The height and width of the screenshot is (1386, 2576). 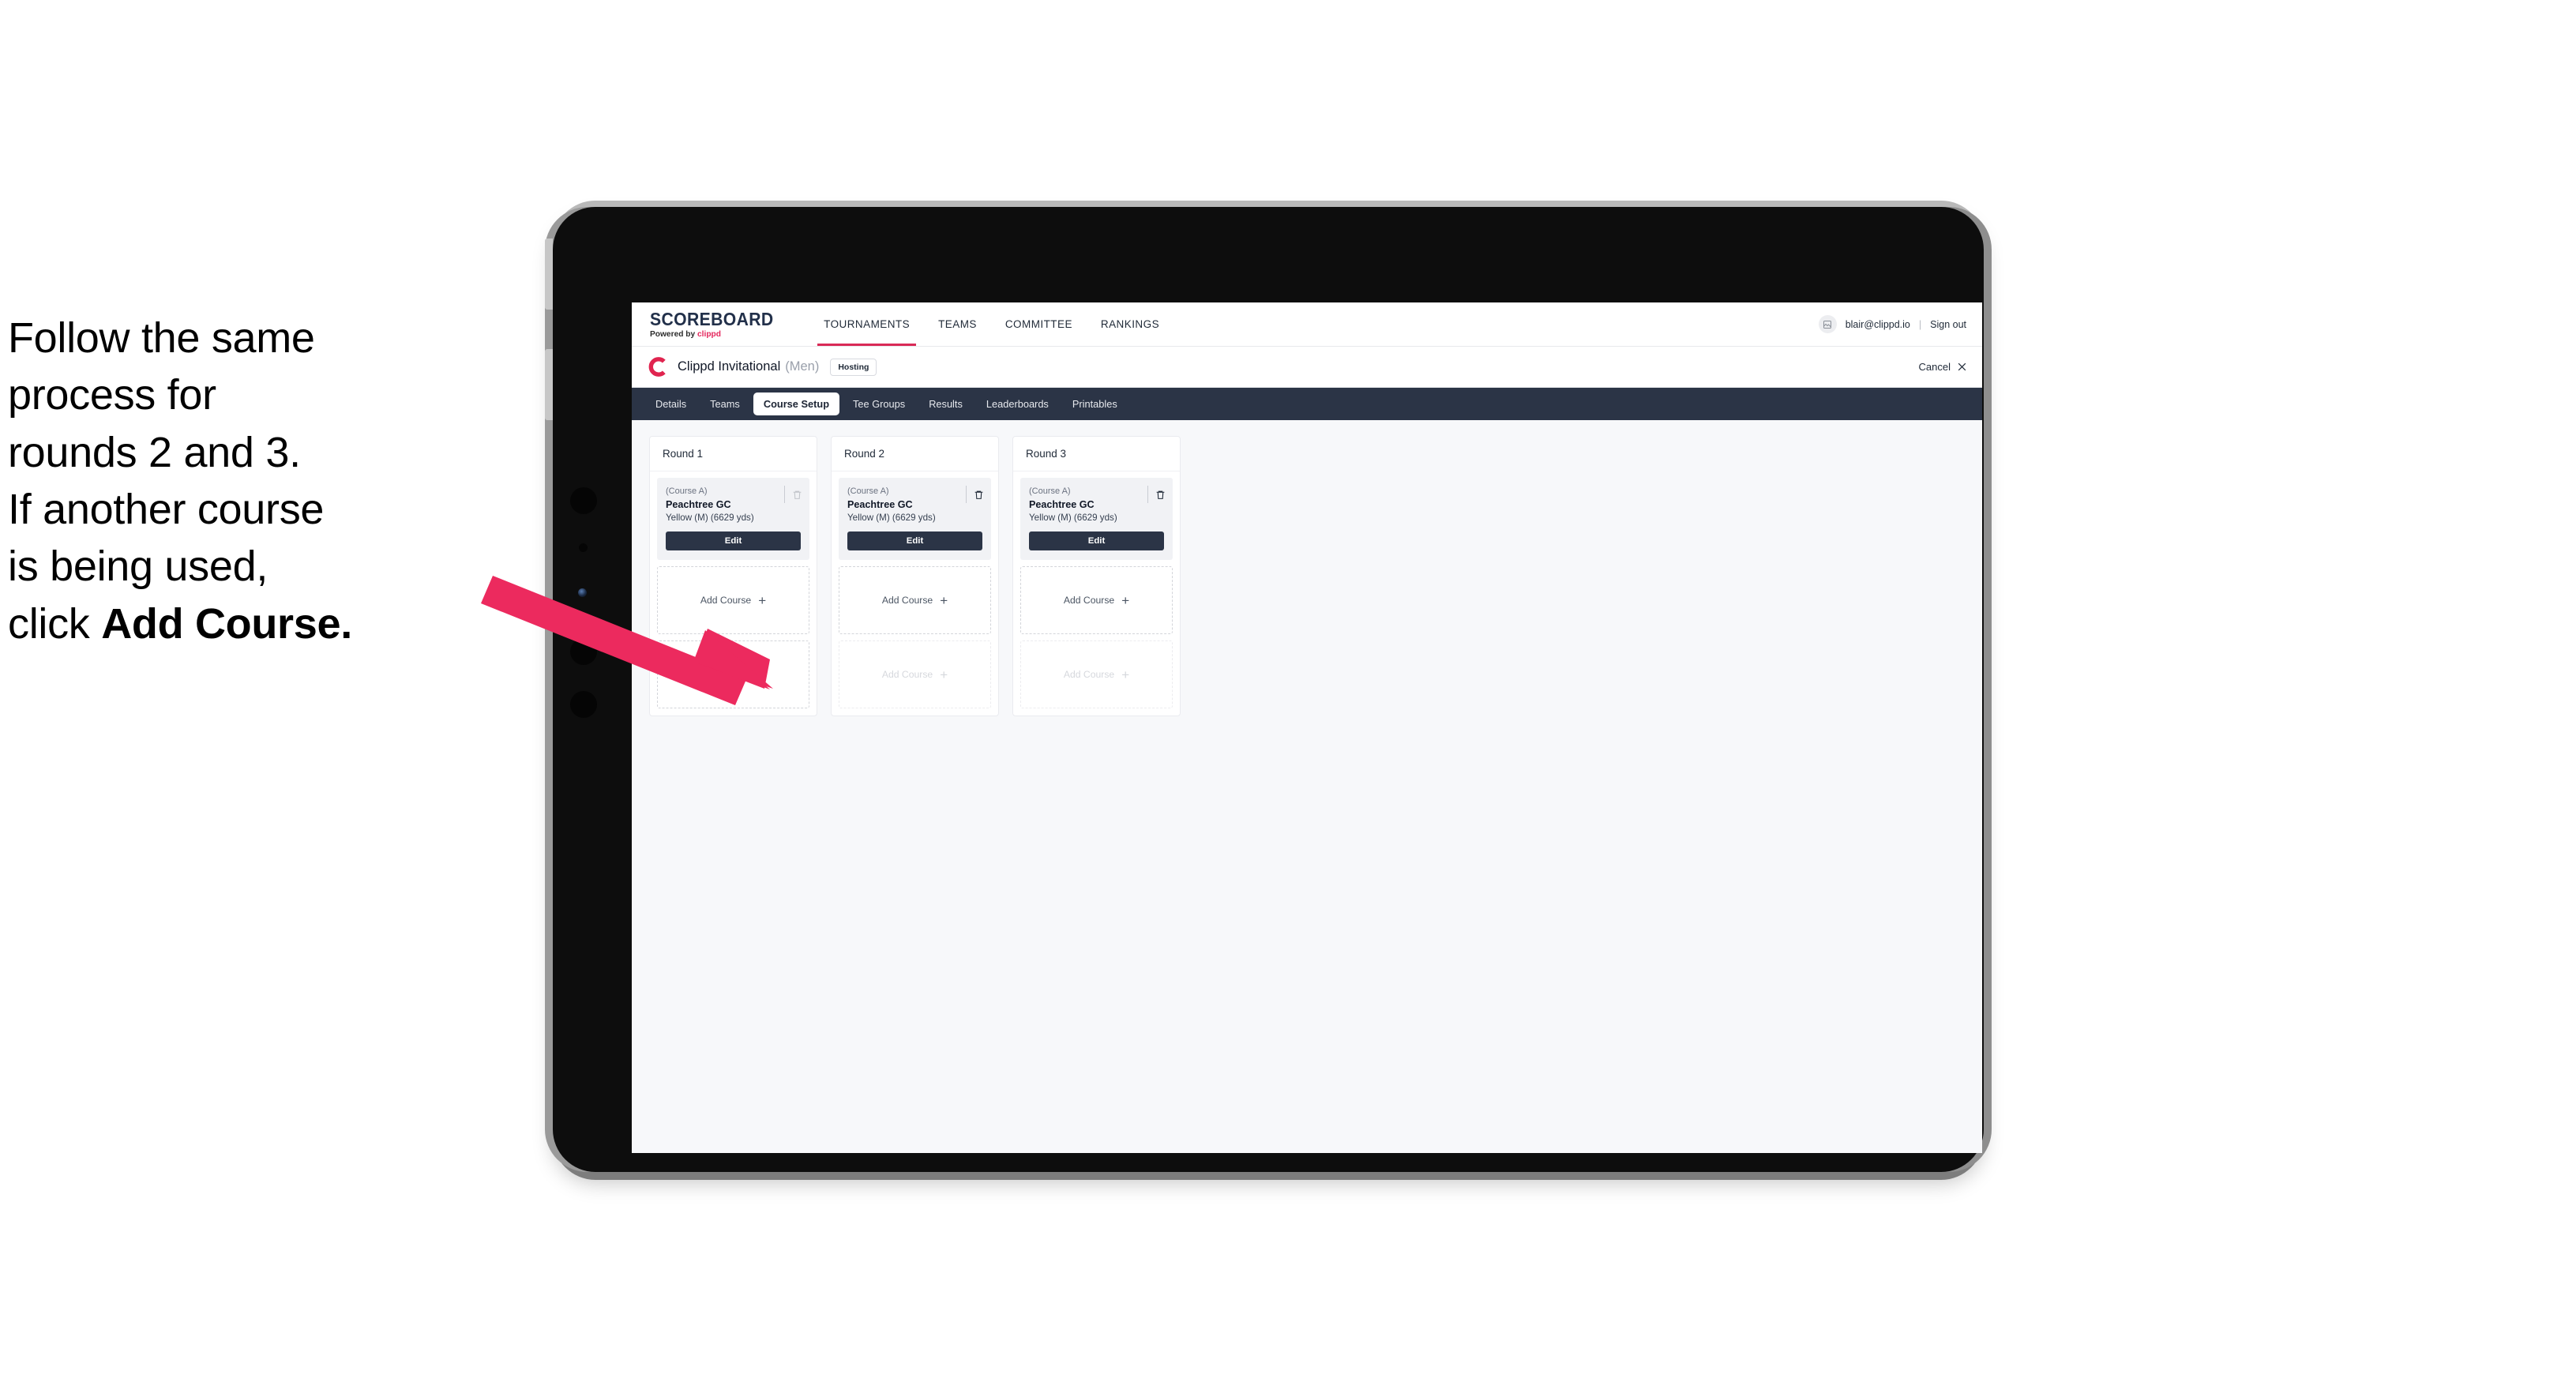 I want to click on round-title: Round 1, so click(x=733, y=454).